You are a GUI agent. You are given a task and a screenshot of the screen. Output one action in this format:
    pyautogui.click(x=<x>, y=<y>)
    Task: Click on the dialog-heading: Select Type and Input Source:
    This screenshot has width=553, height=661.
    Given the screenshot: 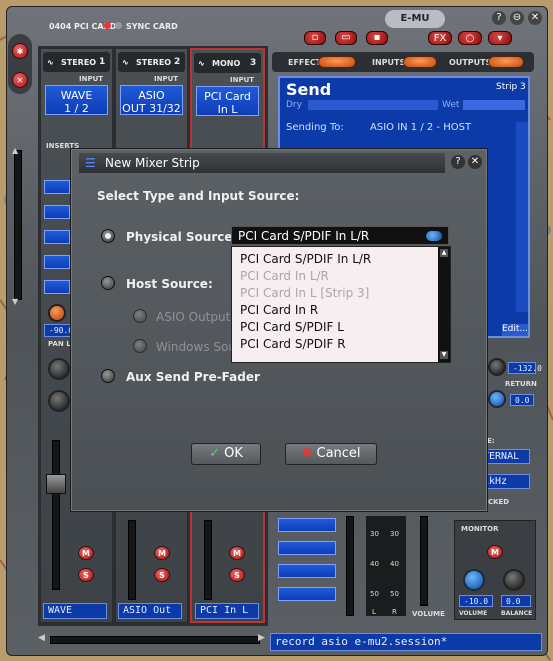 What is the action you would take?
    pyautogui.click(x=198, y=196)
    